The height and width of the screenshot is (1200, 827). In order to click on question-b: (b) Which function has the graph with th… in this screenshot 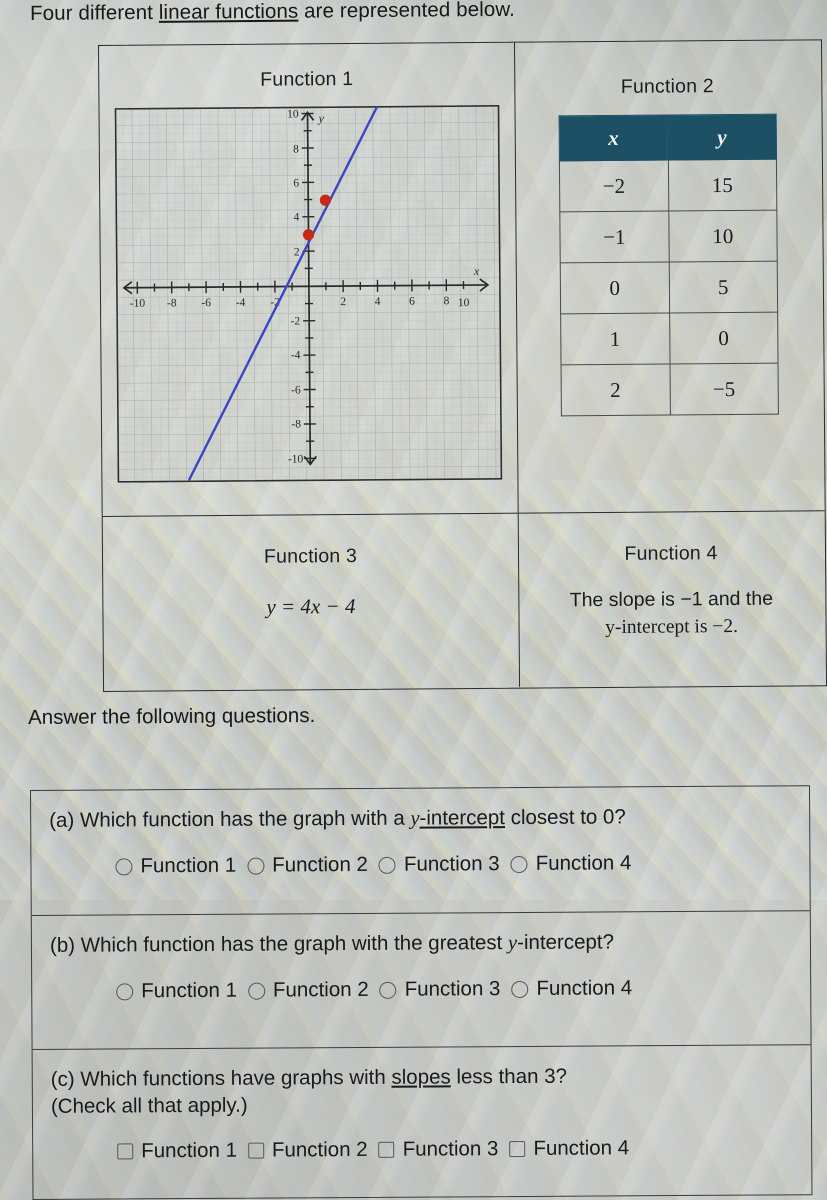, I will do `click(421, 979)`.